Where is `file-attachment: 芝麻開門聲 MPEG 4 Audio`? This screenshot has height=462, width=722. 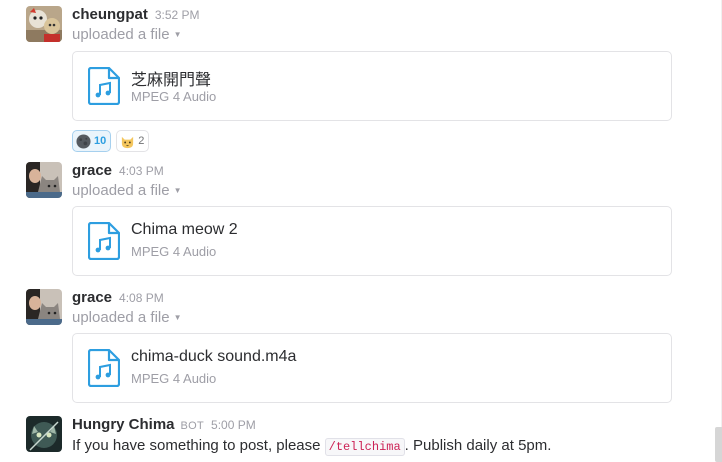 file-attachment: 芝麻開門聲 MPEG 4 Audio is located at coordinates (372, 86).